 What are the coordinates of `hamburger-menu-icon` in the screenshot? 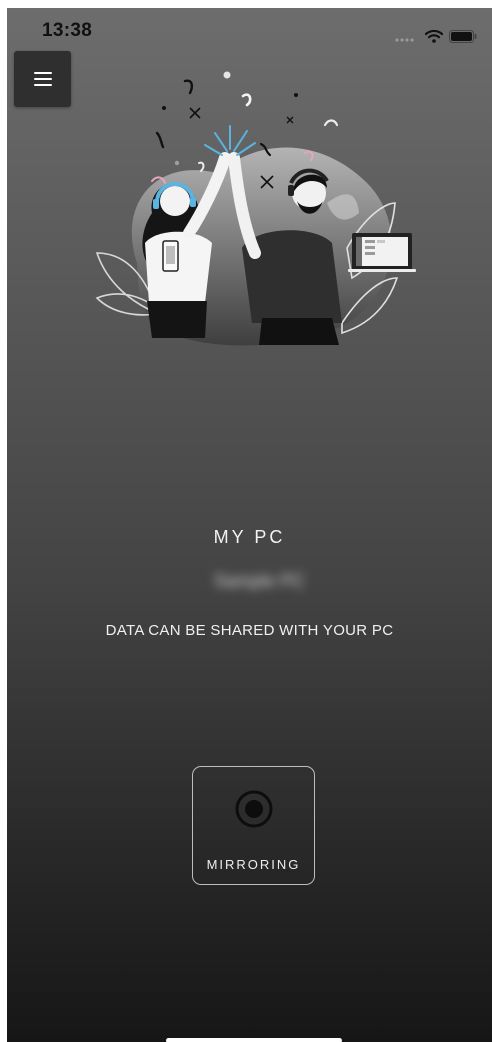 It's located at (42, 79).